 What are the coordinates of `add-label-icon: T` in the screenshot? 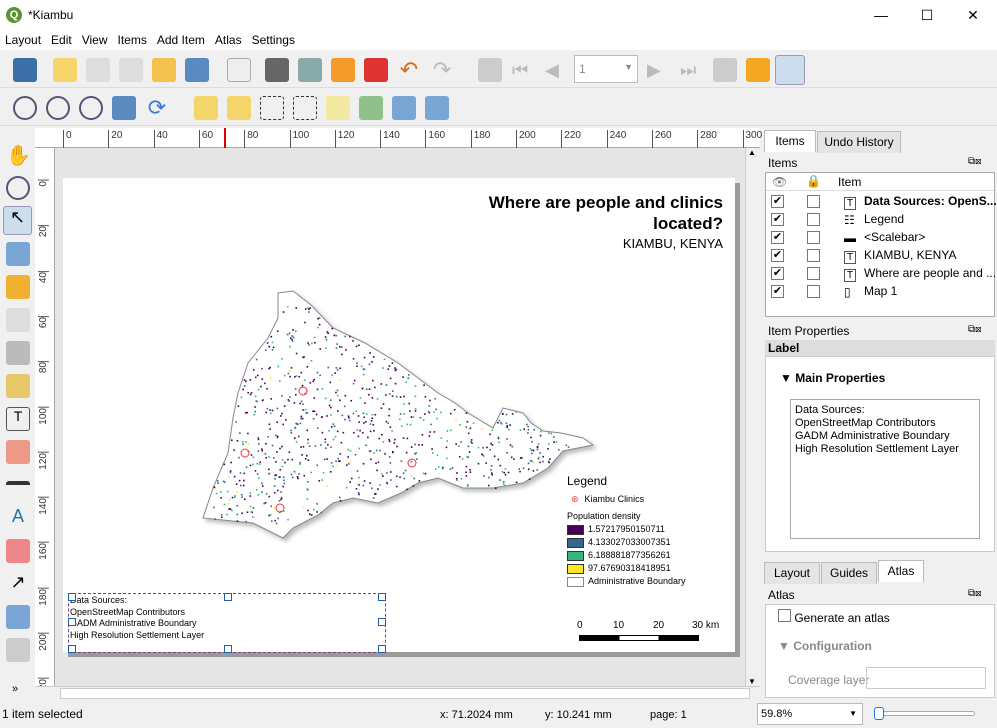 It's located at (18, 419).